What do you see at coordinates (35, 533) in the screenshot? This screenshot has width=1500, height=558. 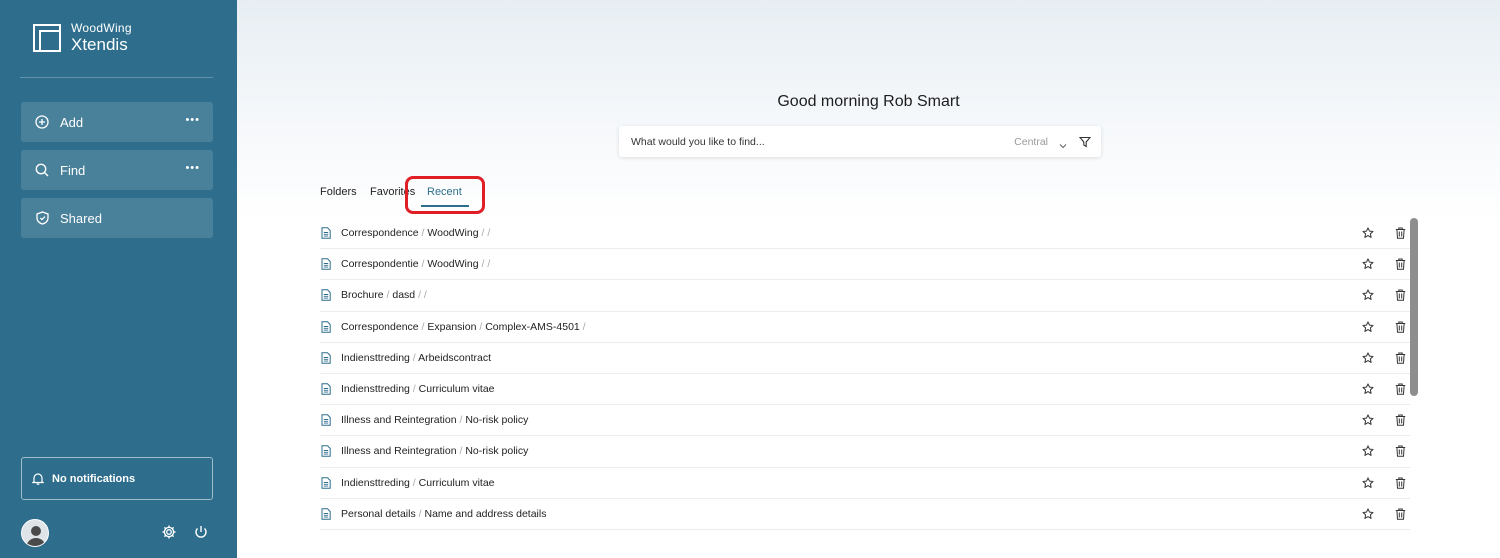 I see `user-avatar-icon` at bounding box center [35, 533].